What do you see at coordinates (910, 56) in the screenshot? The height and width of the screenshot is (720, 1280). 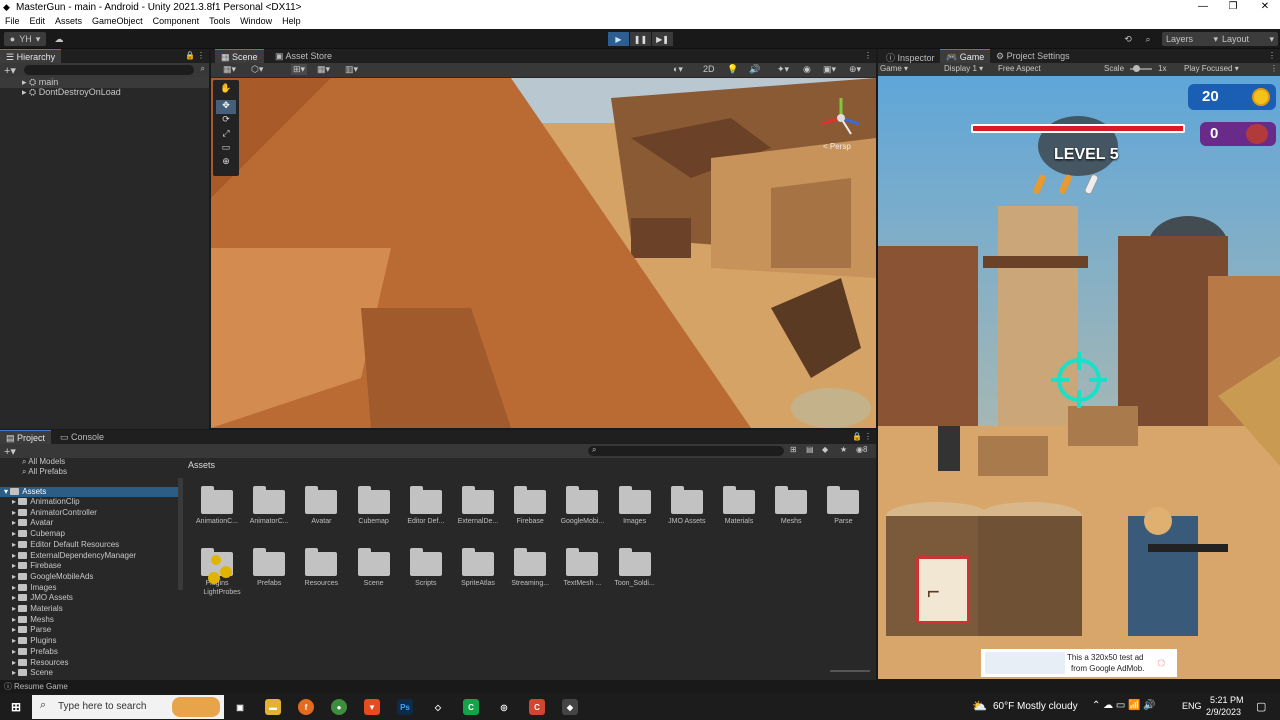 I see `tab-inspector: ⓘ Inspector` at bounding box center [910, 56].